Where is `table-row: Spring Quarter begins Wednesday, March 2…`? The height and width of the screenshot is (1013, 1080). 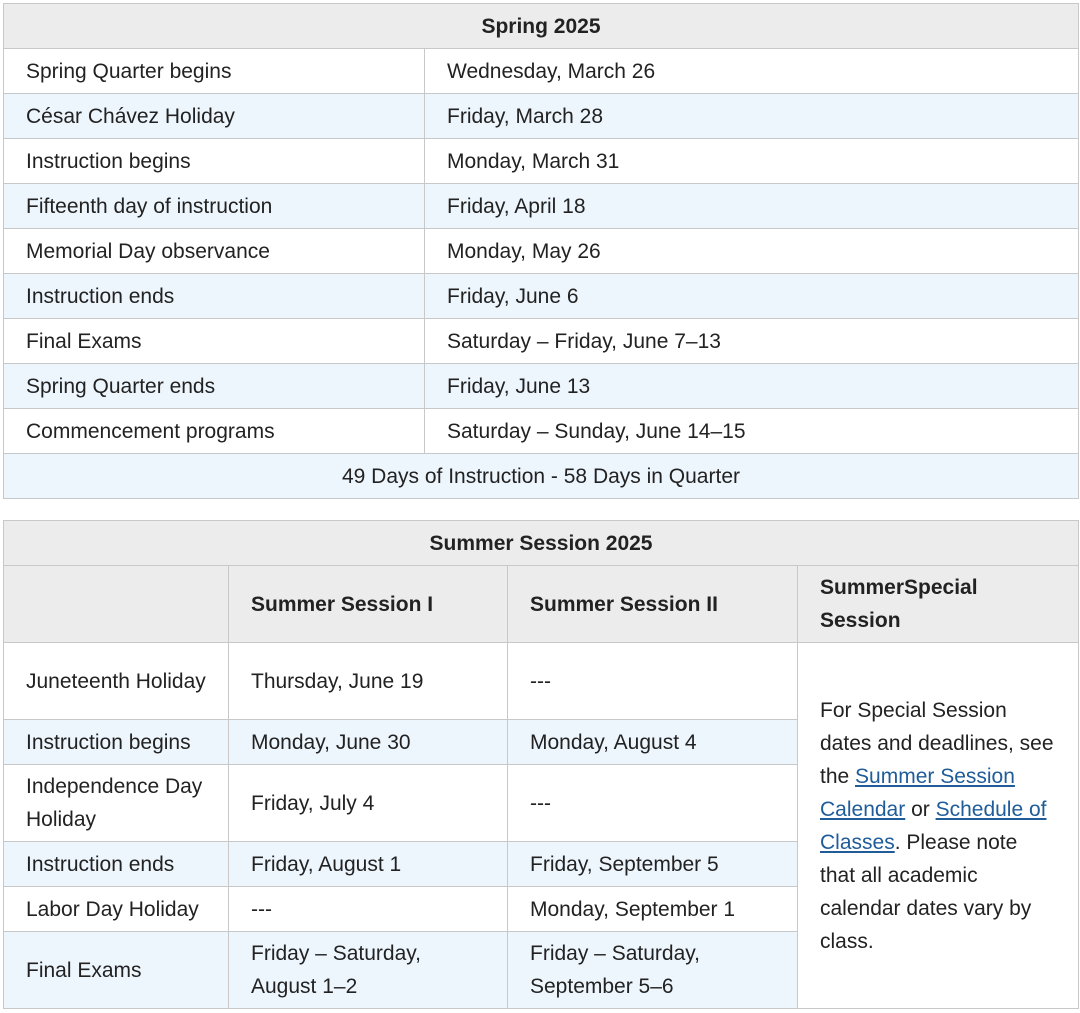 table-row: Spring Quarter begins Wednesday, March 2… is located at coordinates (541, 71).